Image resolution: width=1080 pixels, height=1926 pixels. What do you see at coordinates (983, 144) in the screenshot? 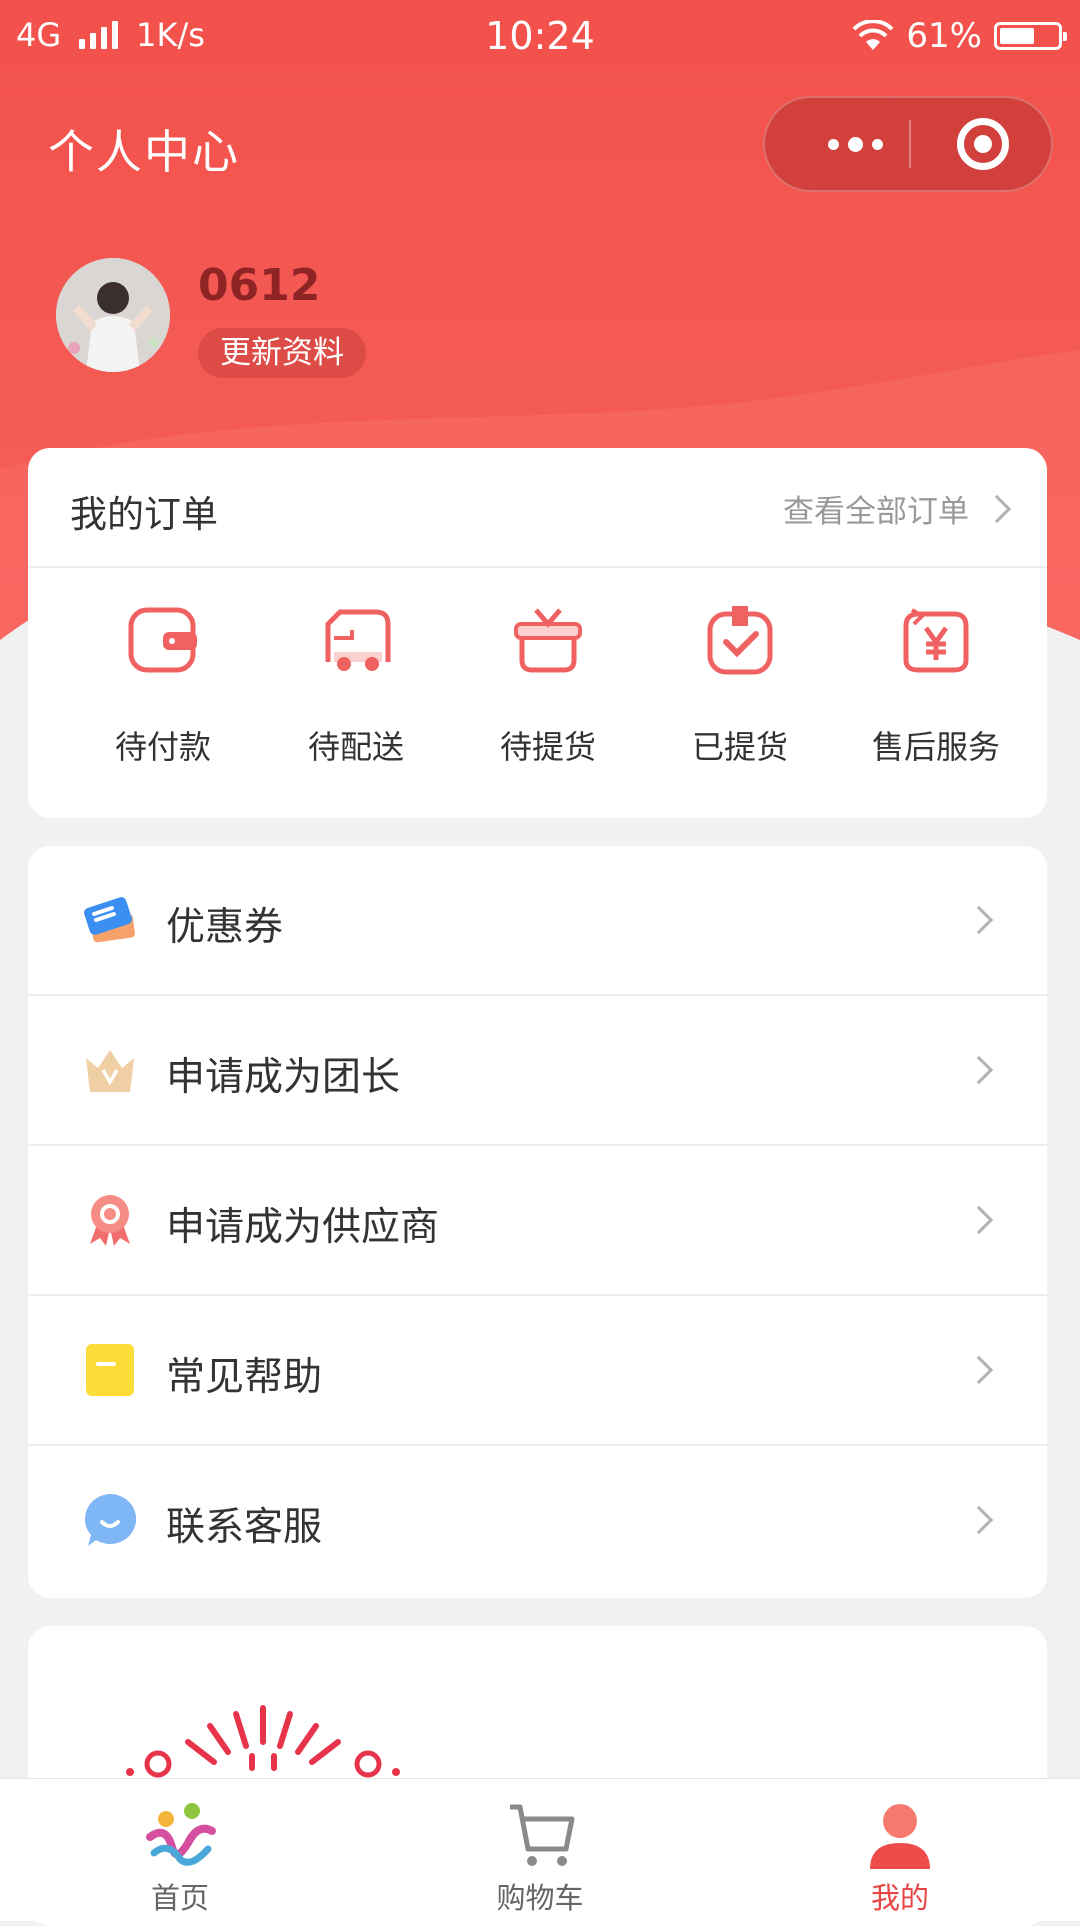
I see `close-miniprogram-icon` at bounding box center [983, 144].